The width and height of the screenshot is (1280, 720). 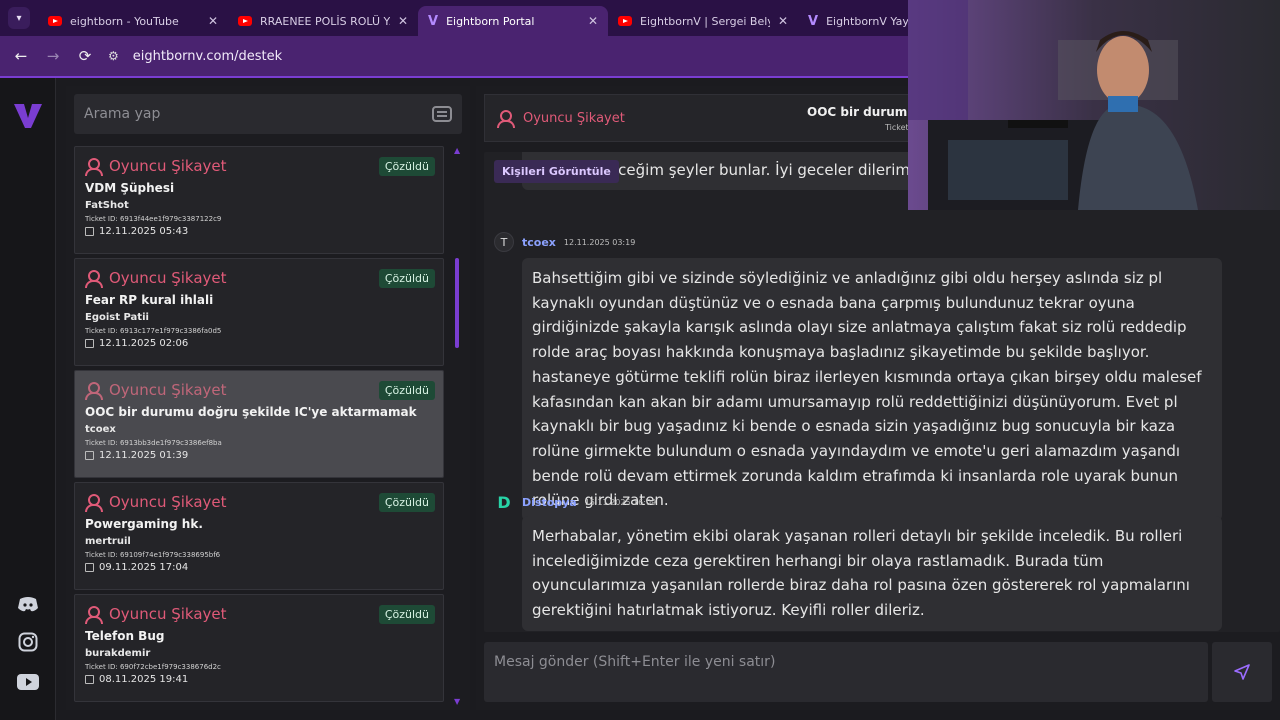 I want to click on message-time: 15.11.2025 16:09, so click(x=620, y=502).